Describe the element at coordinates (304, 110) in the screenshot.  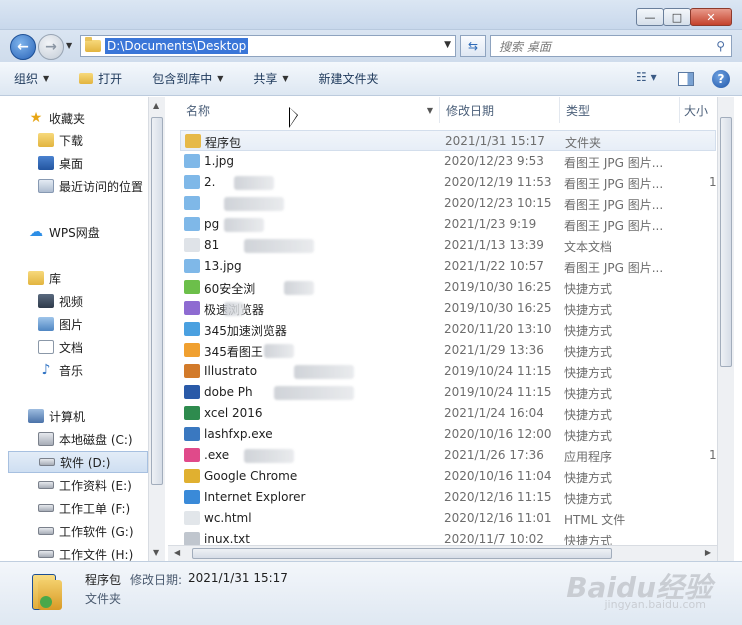
I see `column-name: 名称 ▼` at that location.